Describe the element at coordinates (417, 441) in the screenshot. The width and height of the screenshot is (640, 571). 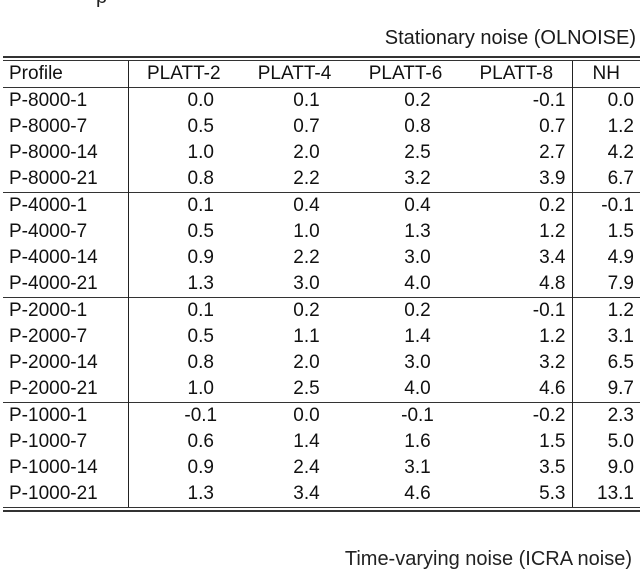
I see `cell-platt-6: 1.6` at that location.